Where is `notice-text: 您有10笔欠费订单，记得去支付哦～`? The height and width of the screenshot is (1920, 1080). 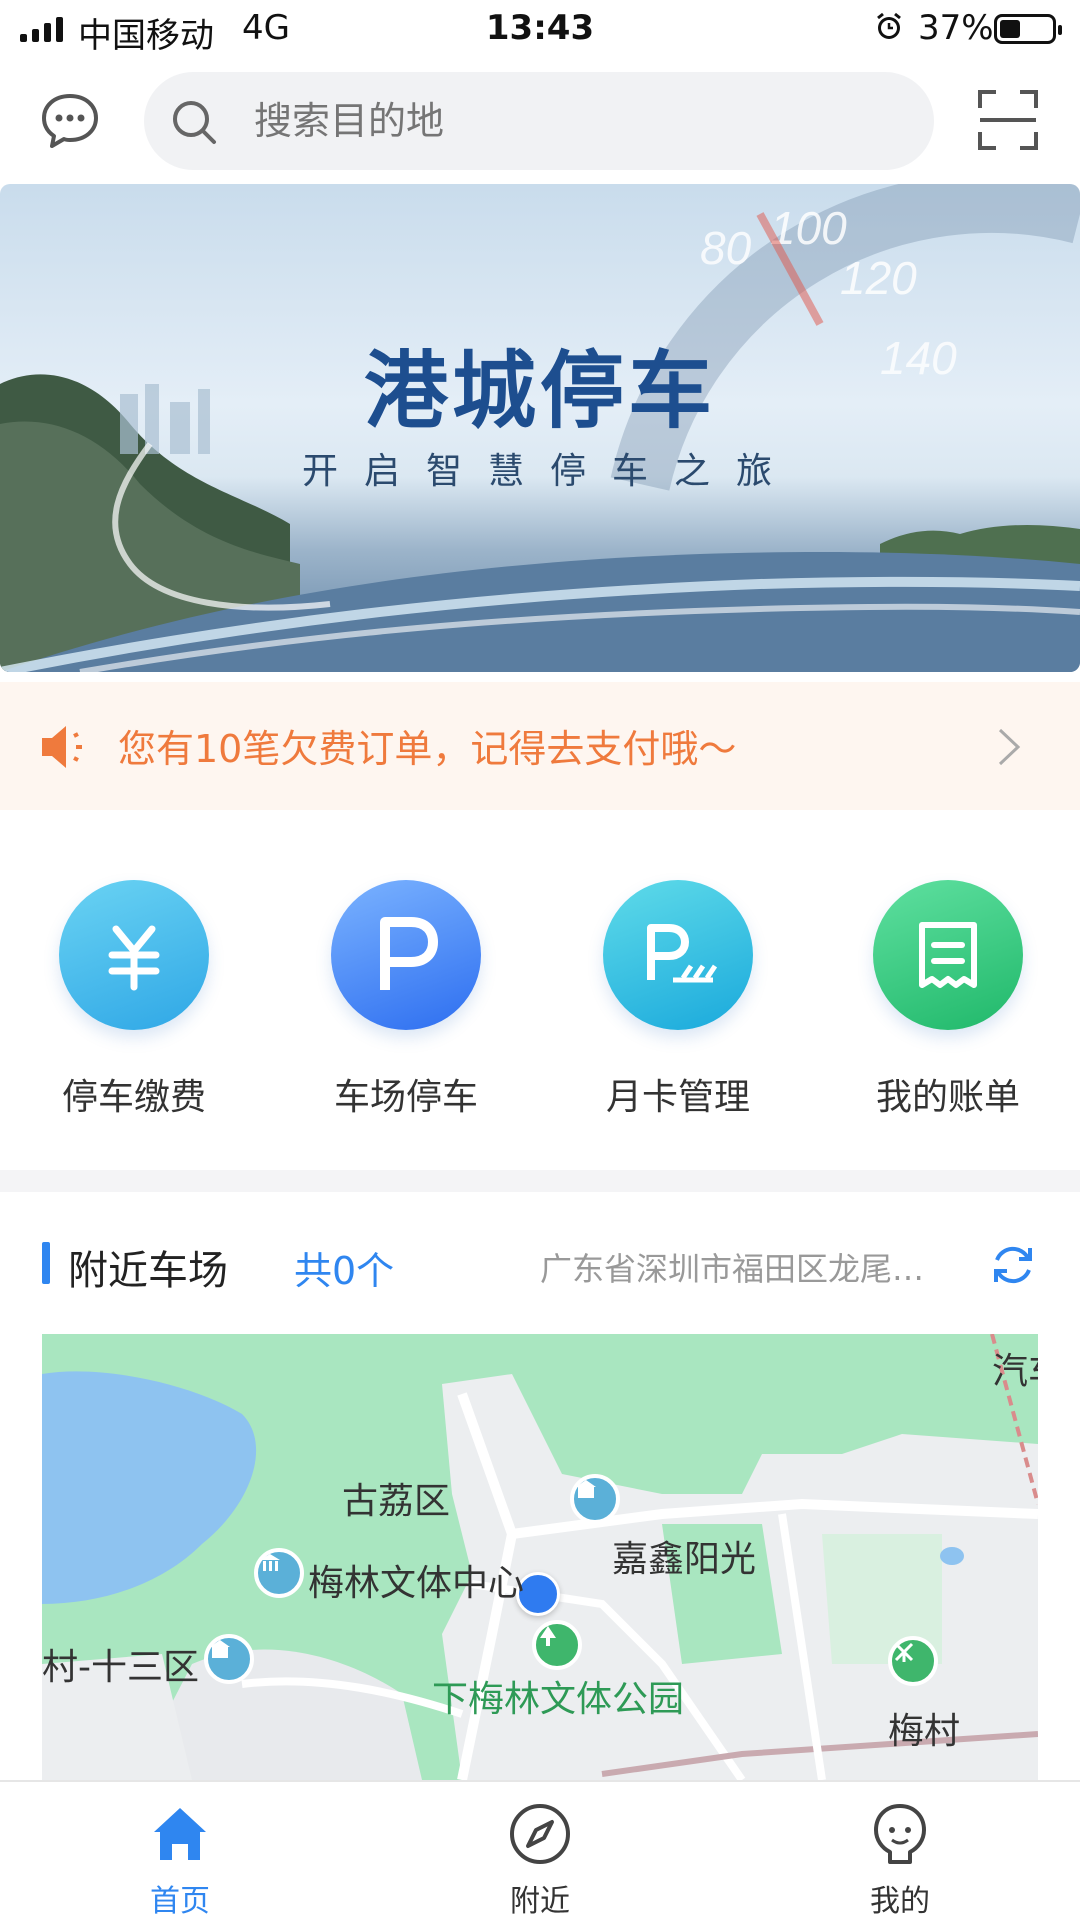 notice-text: 您有10笔欠费订单，记得去支付哦～ is located at coordinates (427, 749).